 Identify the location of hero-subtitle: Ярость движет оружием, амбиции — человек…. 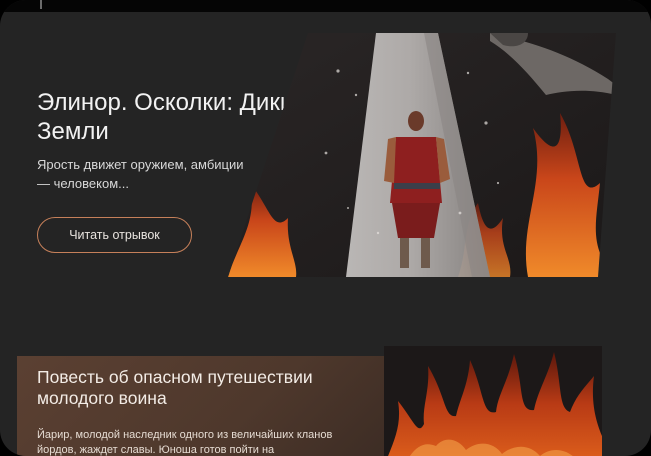
(140, 174).